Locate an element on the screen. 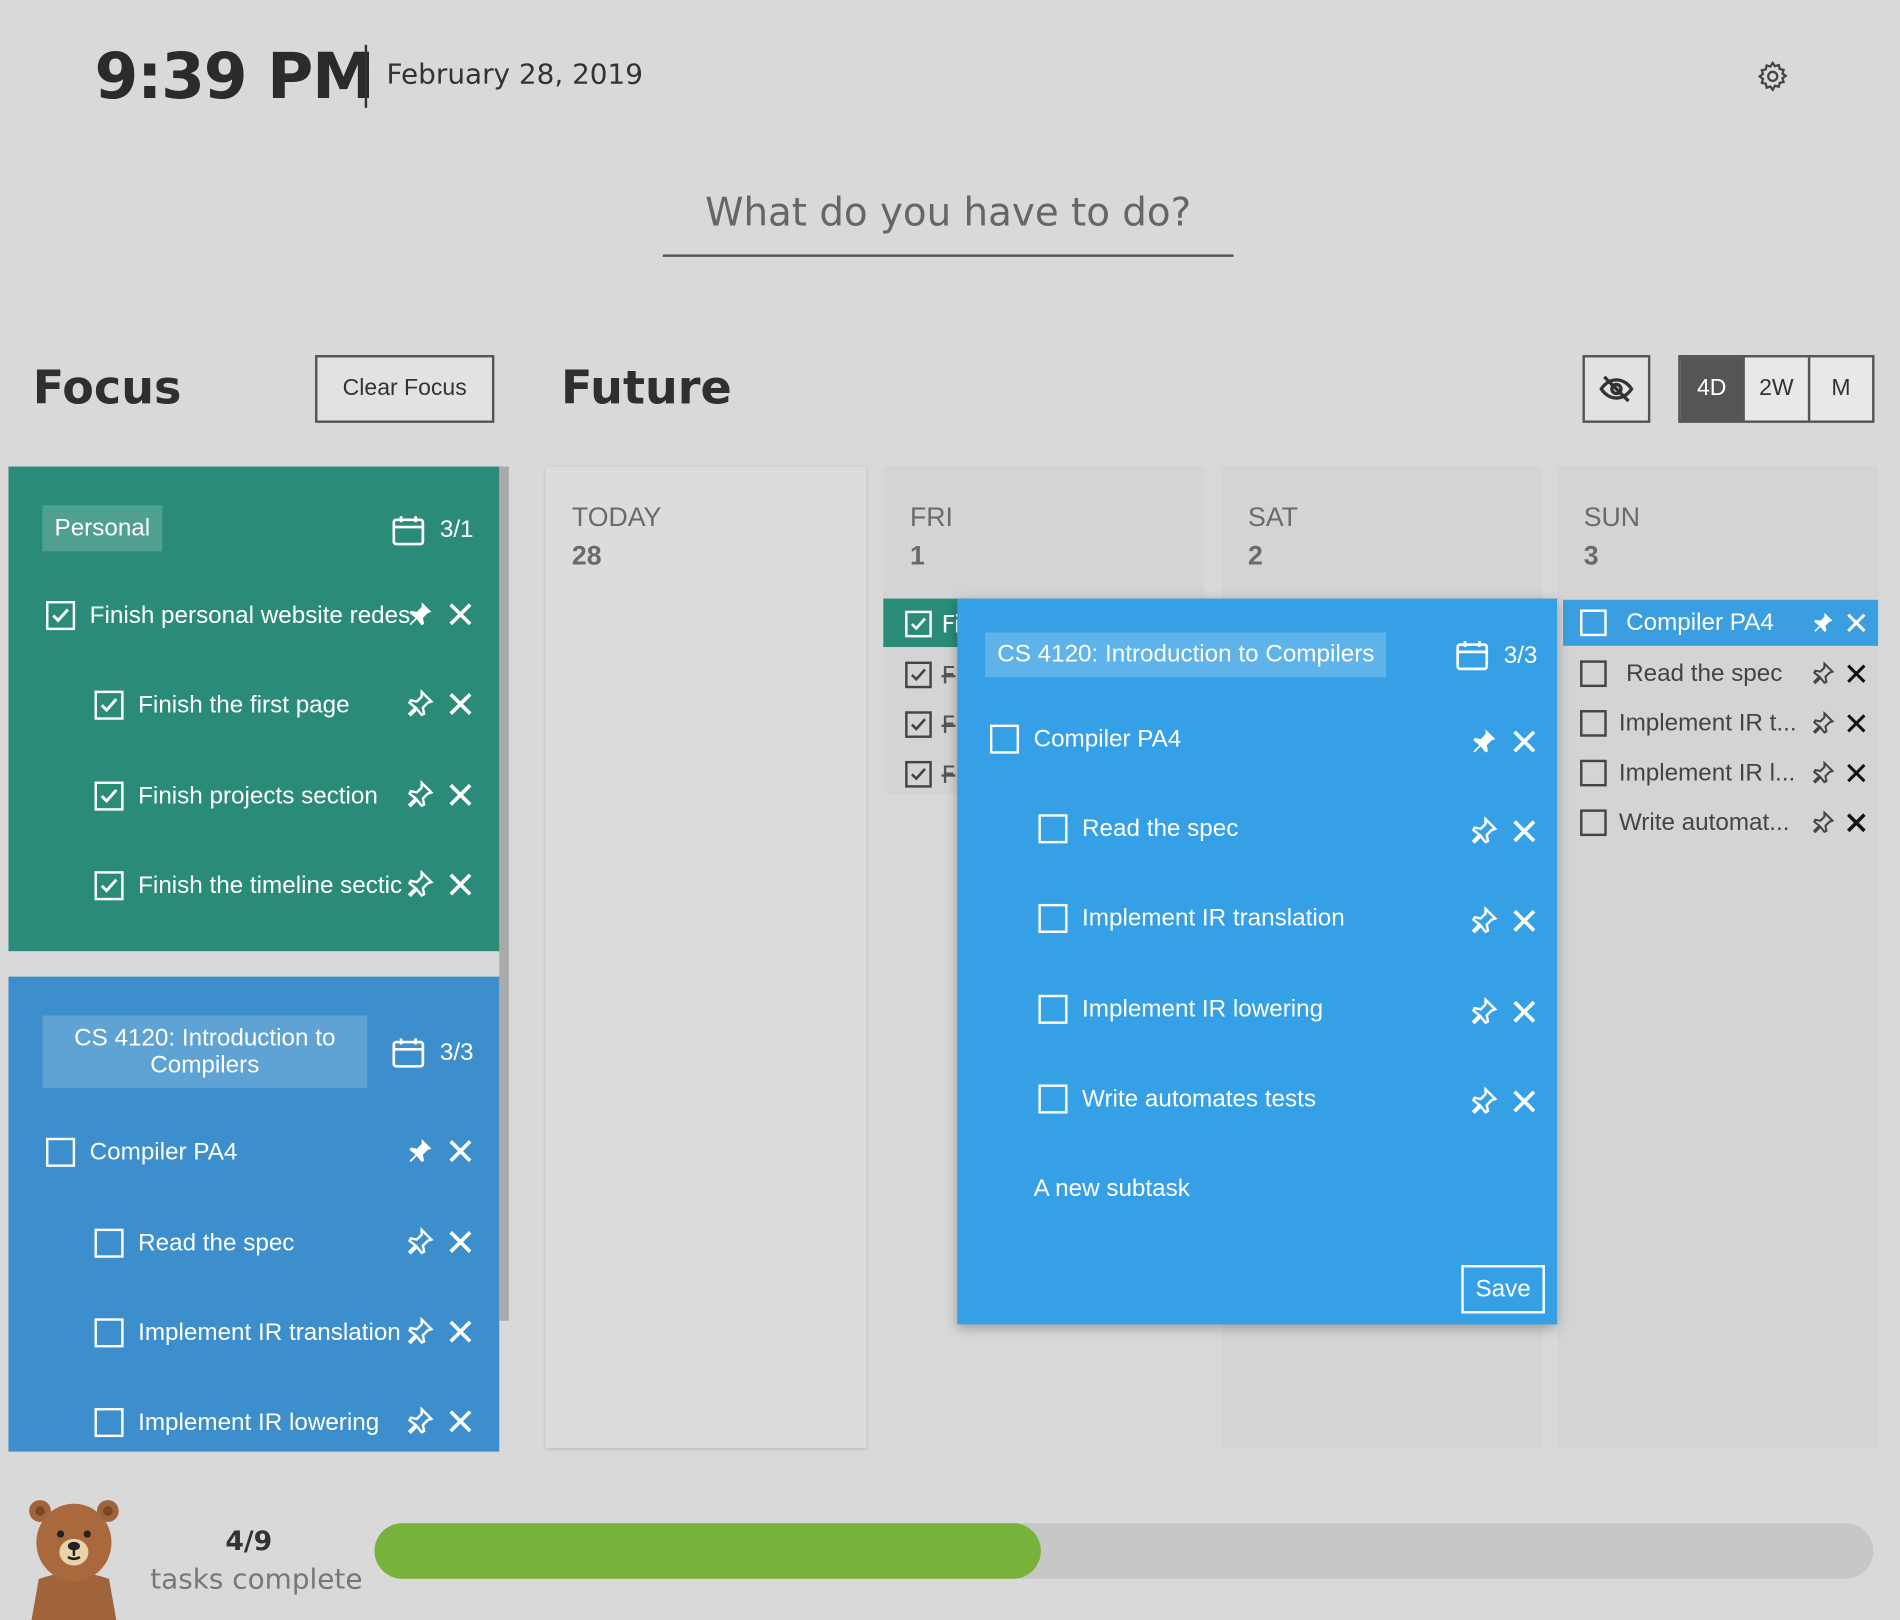 The height and width of the screenshot is (1620, 1900). subtask-label: Implement IR translation is located at coordinates (1213, 919).